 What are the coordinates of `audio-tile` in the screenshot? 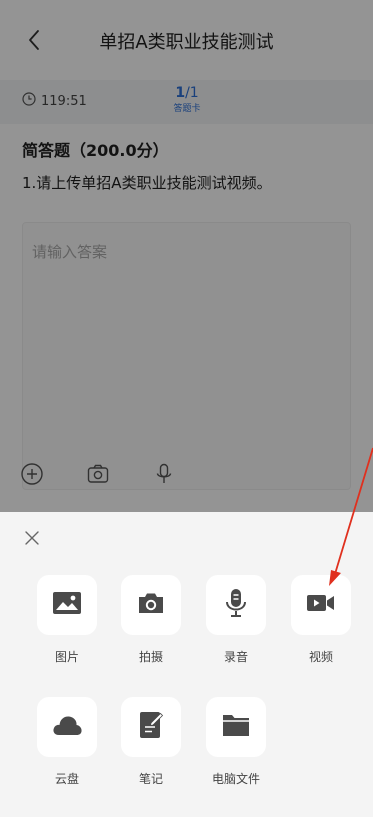 It's located at (236, 605).